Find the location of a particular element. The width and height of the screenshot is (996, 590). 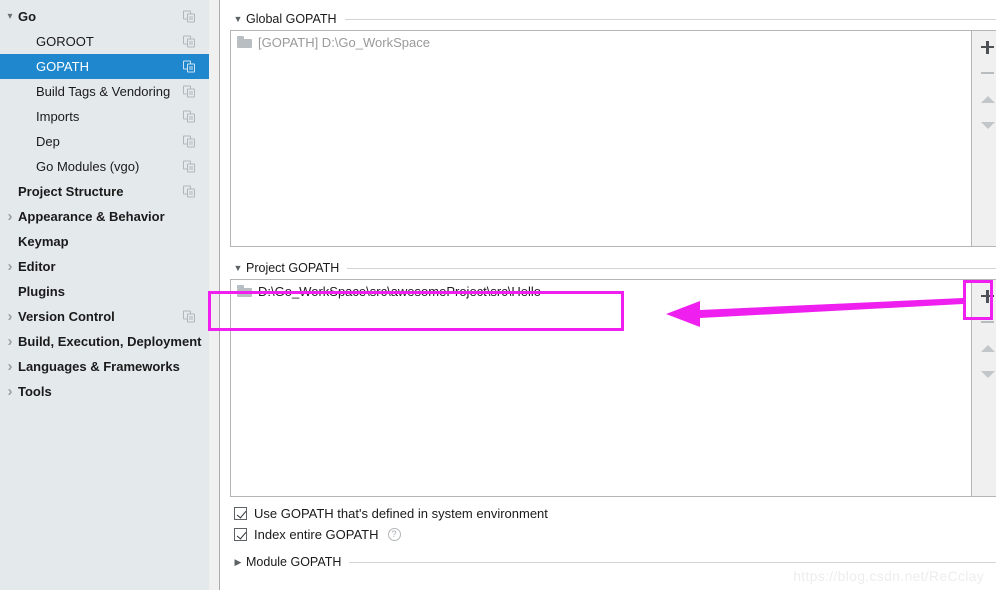

project-gopath-title: Project GOPATH is located at coordinates (293, 268).